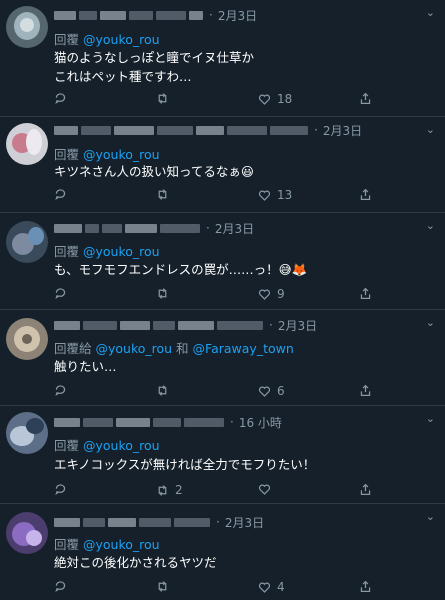 Image resolution: width=445 pixels, height=600 pixels. What do you see at coordinates (271, 294) in the screenshot?
I see `like-button: 9` at bounding box center [271, 294].